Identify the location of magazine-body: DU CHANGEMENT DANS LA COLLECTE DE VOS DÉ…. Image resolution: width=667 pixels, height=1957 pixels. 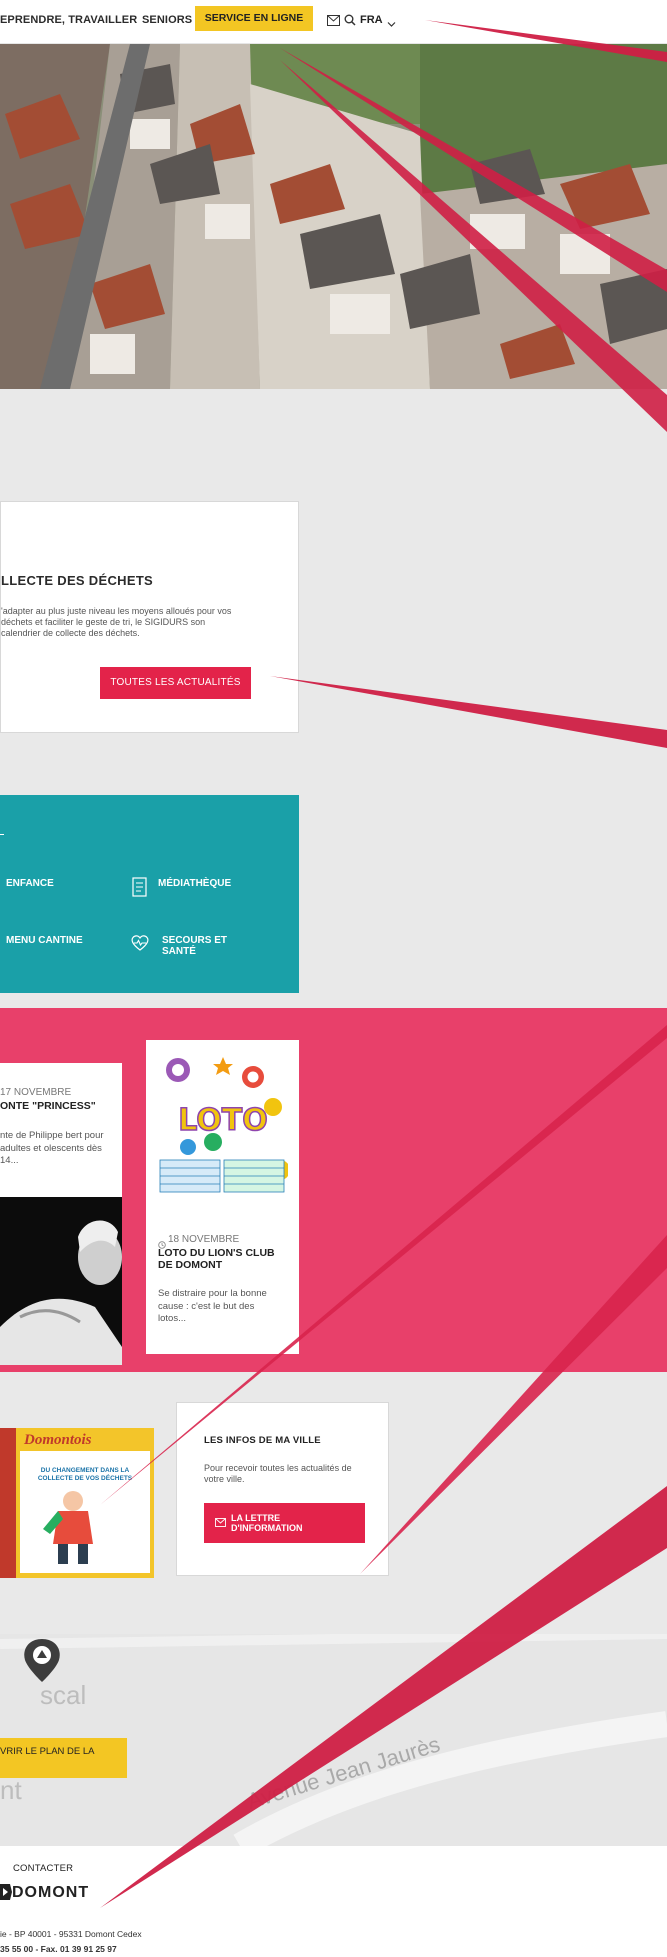
(85, 1512).